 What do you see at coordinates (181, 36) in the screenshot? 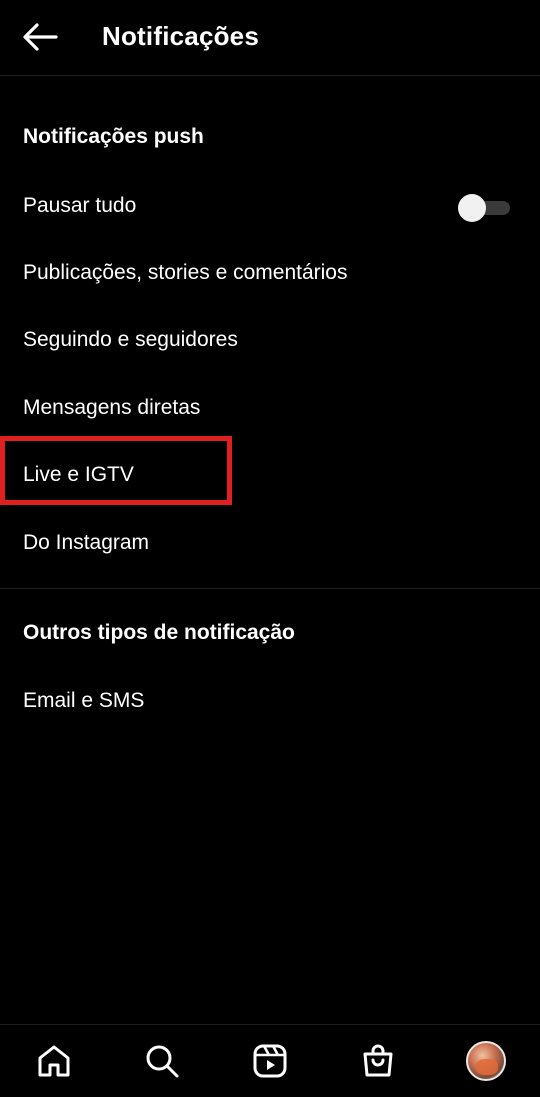
I see `page-title: Notificações` at bounding box center [181, 36].